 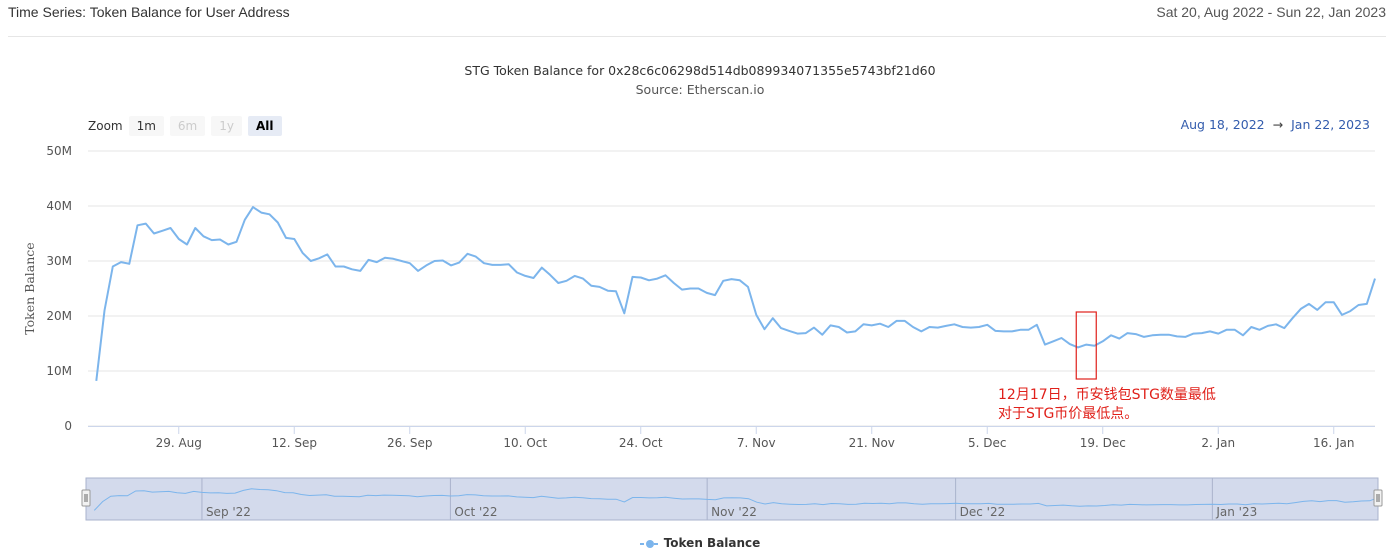 What do you see at coordinates (265, 126) in the screenshot?
I see `zoom-all-button: All` at bounding box center [265, 126].